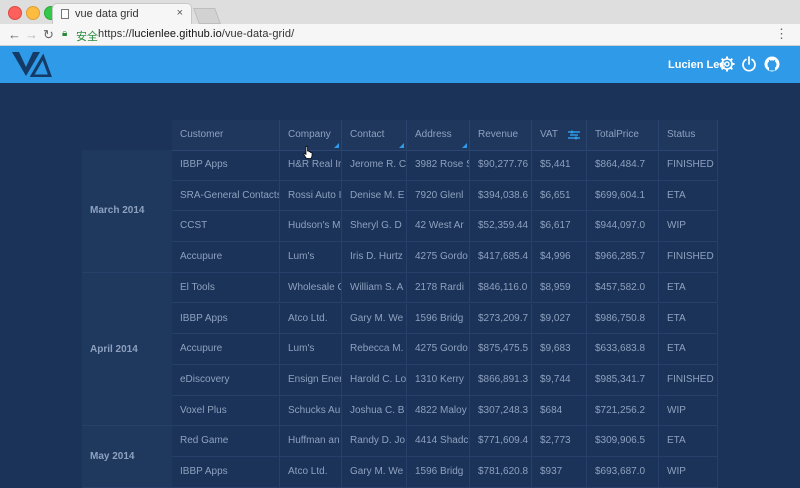  Describe the element at coordinates (226, 227) in the screenshot. I see `cell-customer: CCST` at that location.